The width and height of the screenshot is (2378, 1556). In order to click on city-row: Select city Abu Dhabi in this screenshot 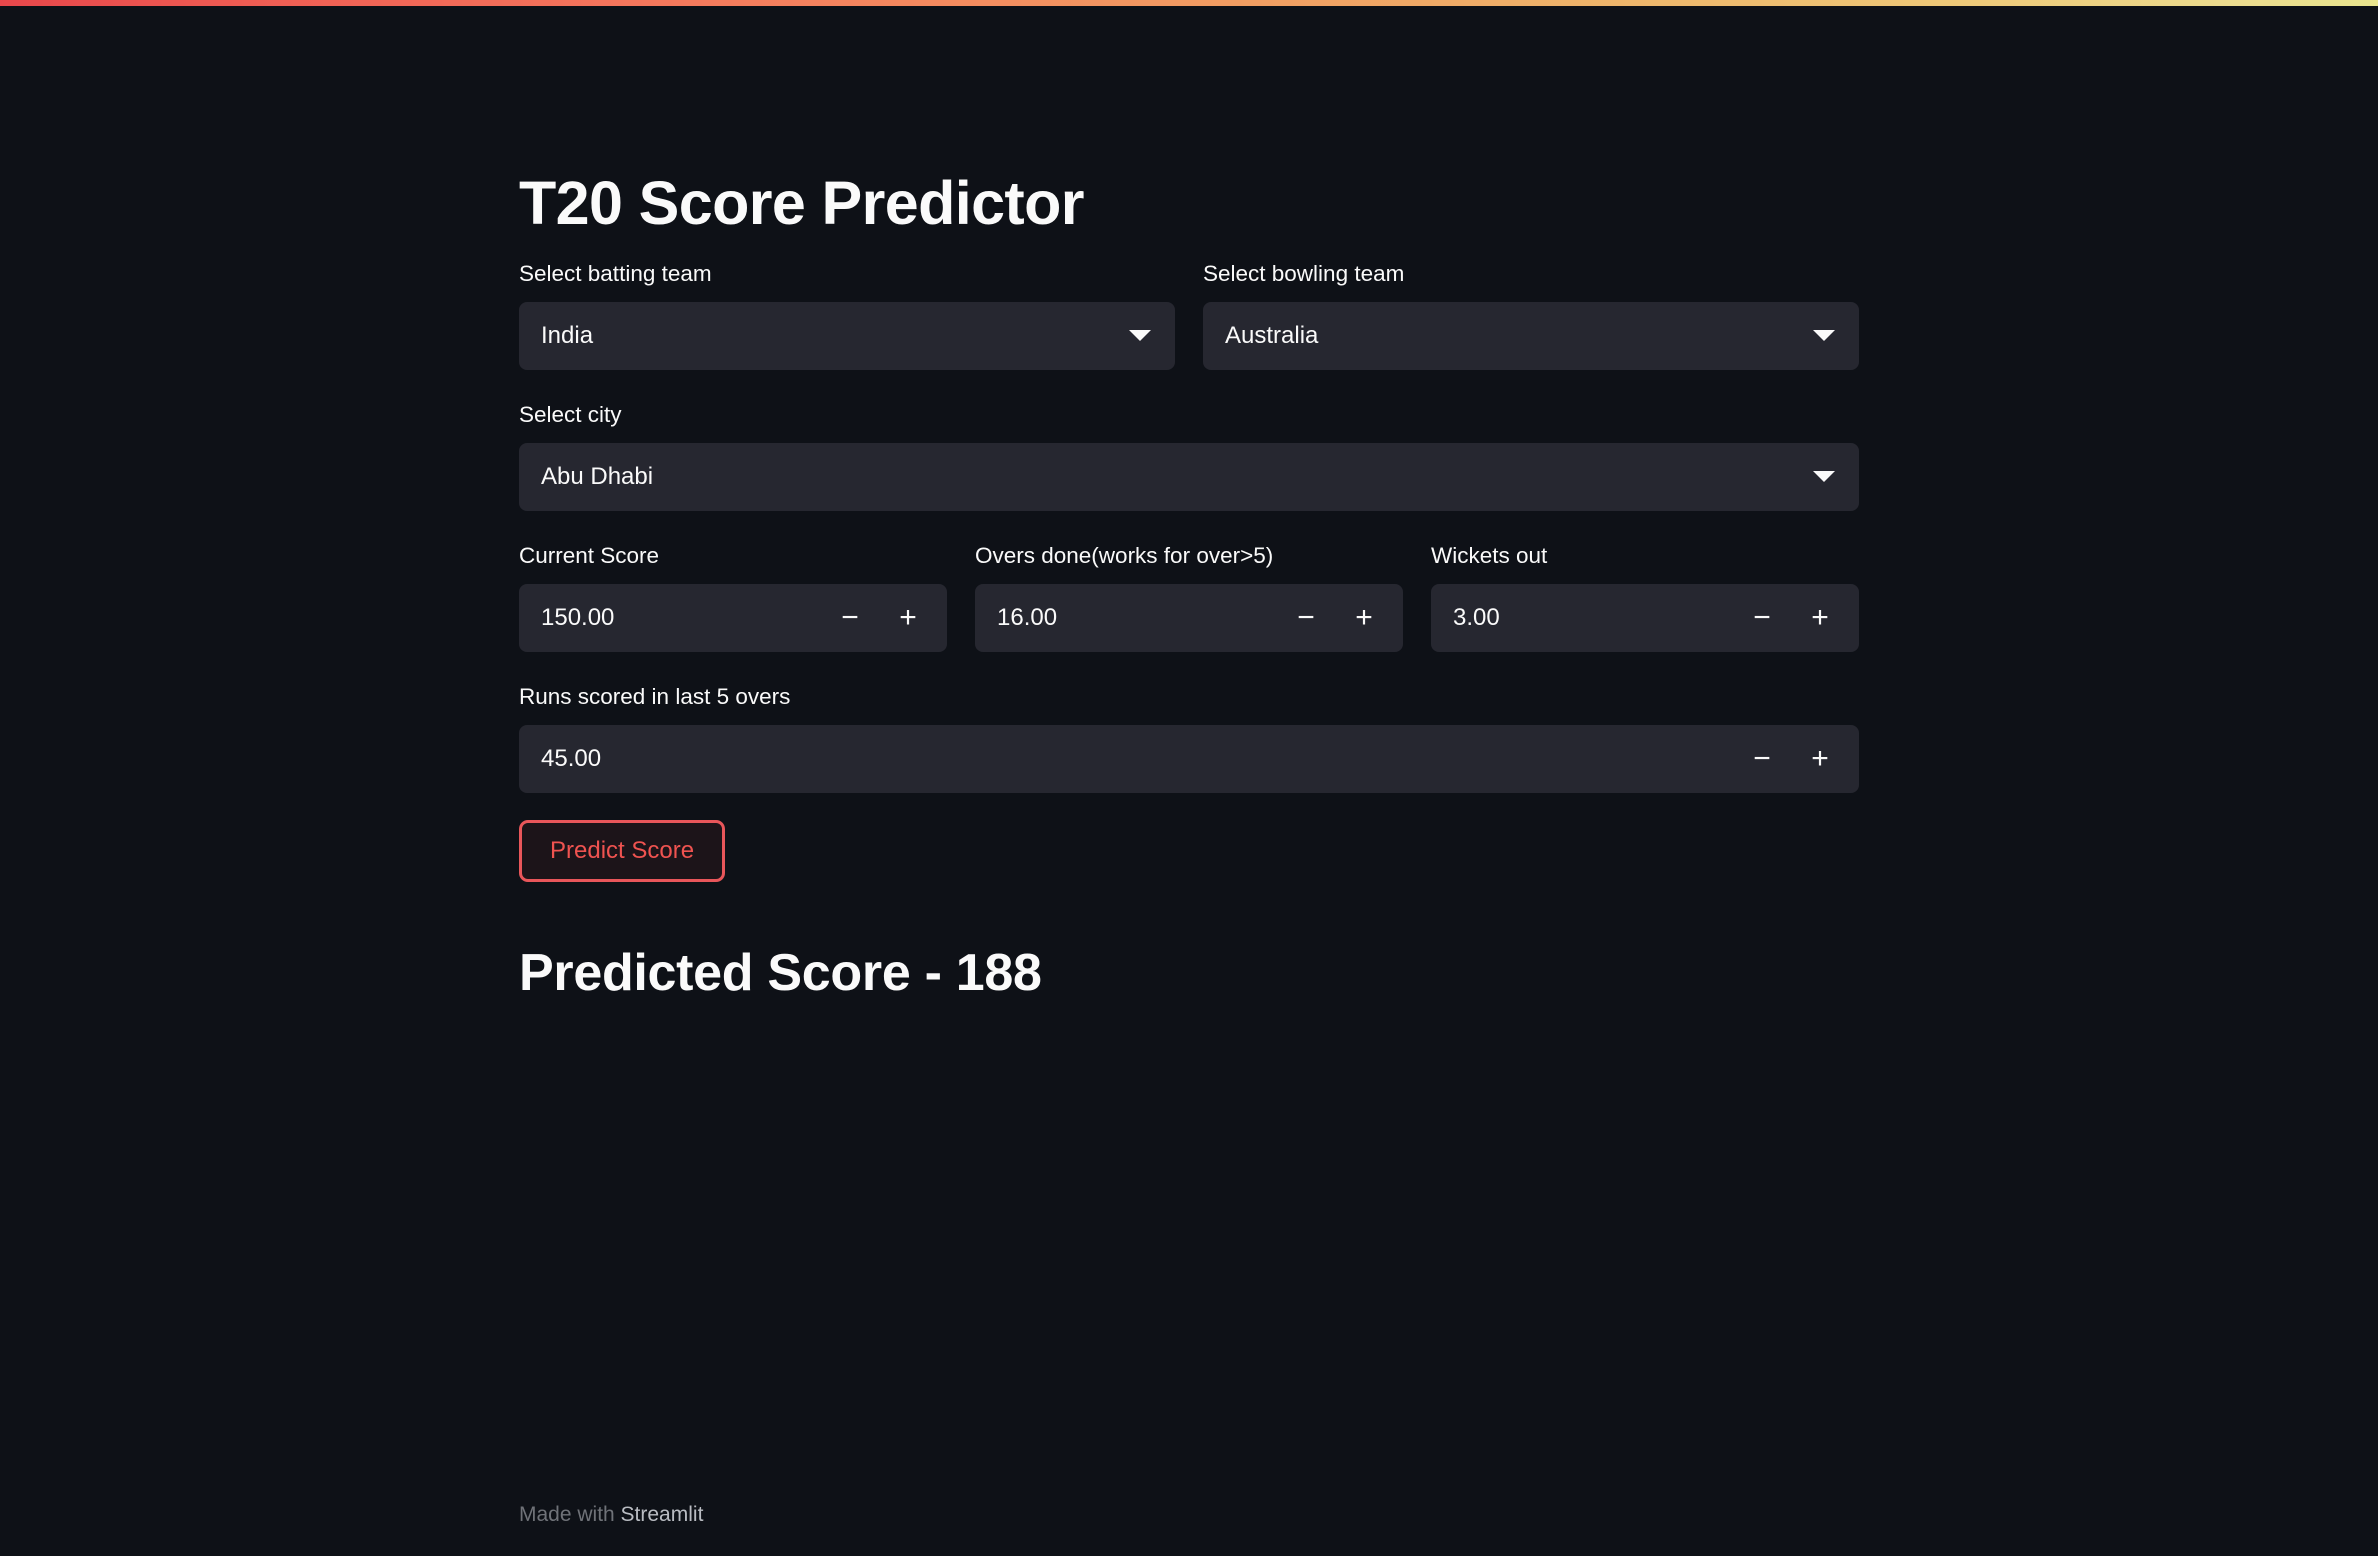, I will do `click(1189, 454)`.